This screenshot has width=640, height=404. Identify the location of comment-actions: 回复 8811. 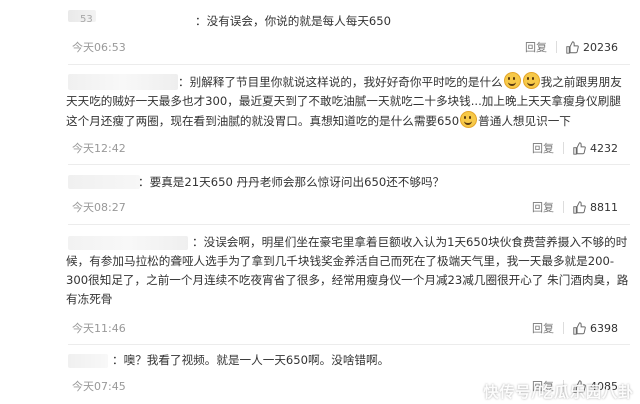
(575, 207).